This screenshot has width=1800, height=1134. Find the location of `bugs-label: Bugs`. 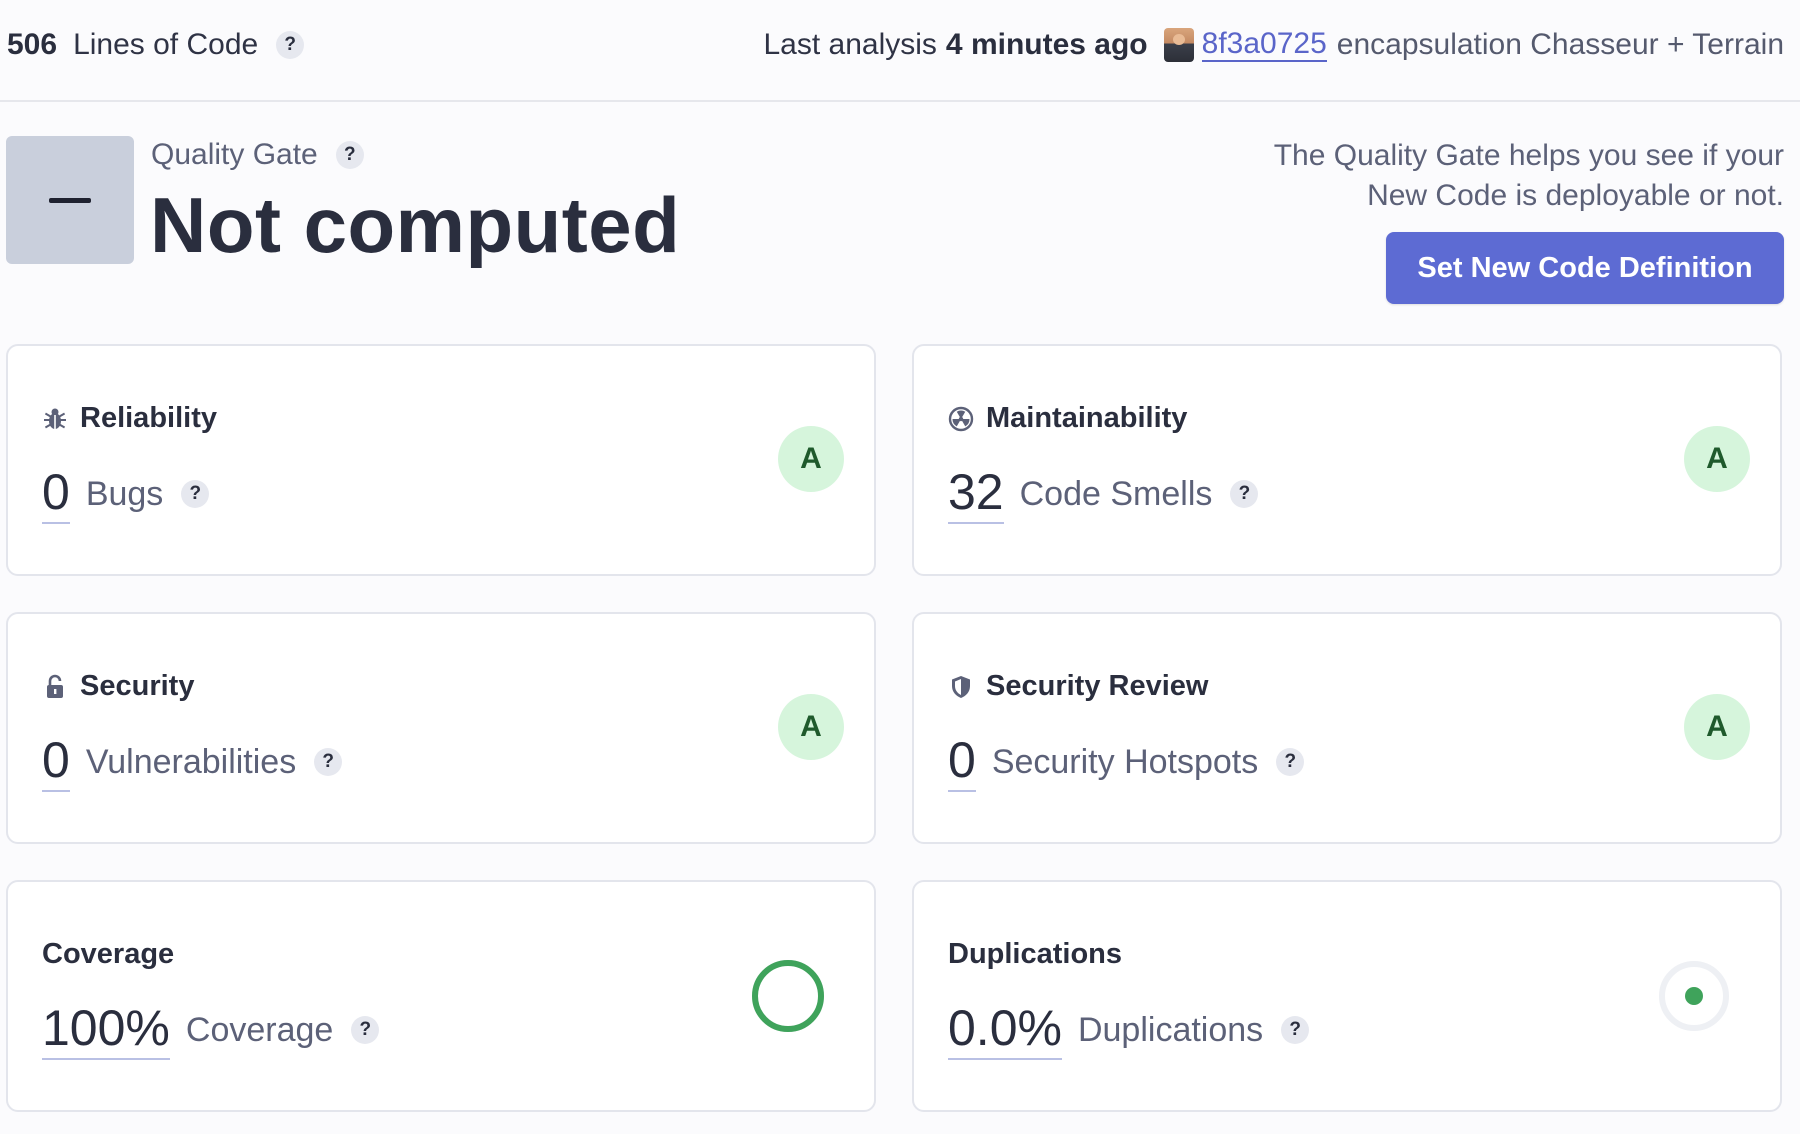

bugs-label: Bugs is located at coordinates (124, 494).